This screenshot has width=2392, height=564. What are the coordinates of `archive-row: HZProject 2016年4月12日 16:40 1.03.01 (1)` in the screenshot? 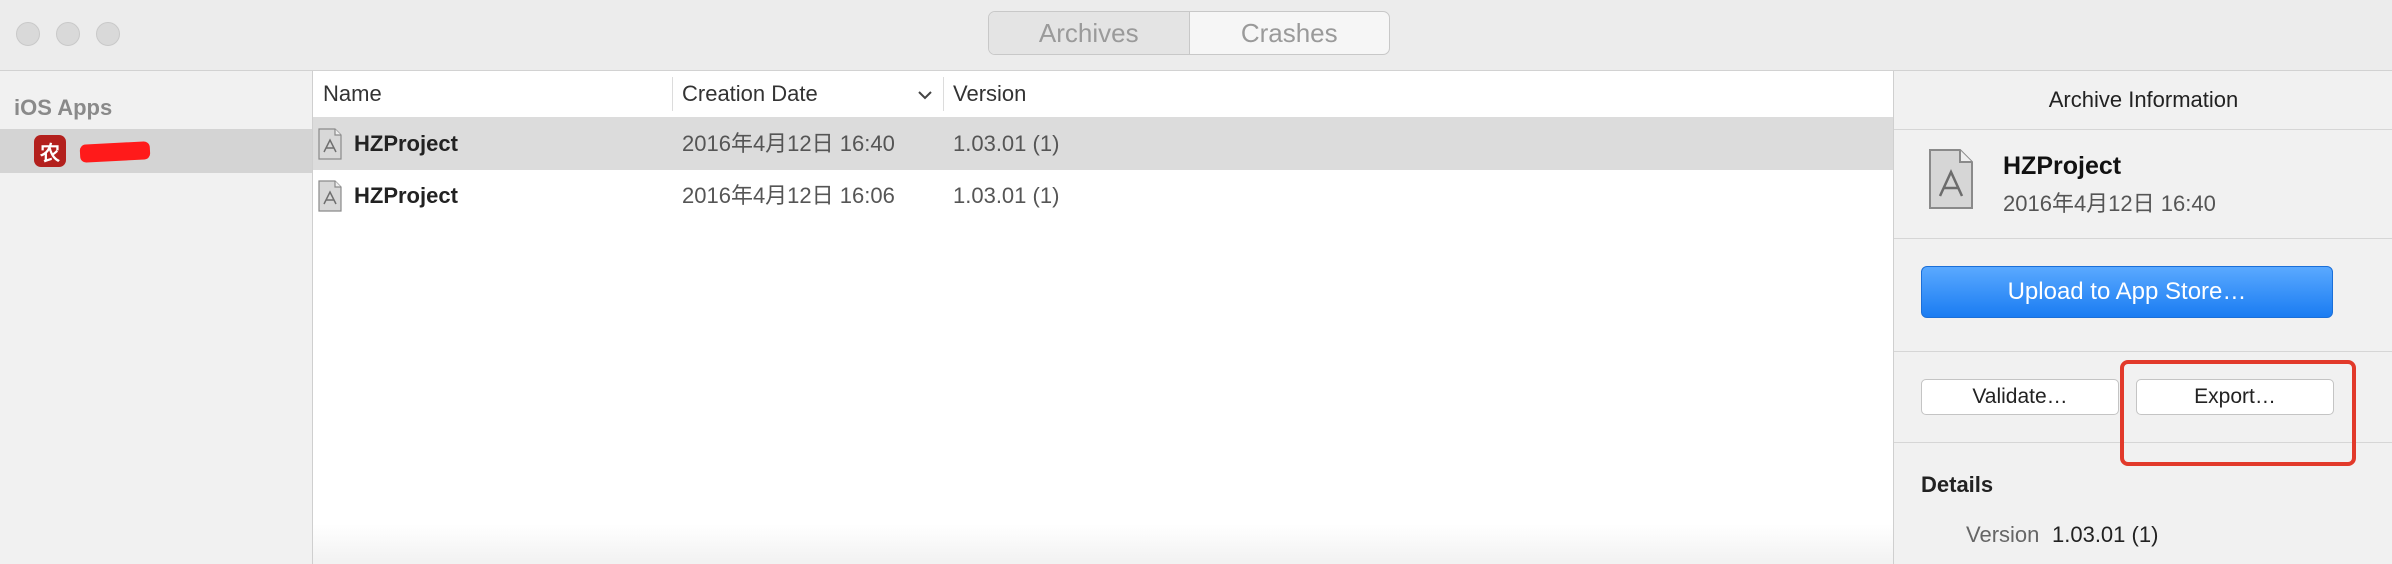 It's located at (1103, 144).